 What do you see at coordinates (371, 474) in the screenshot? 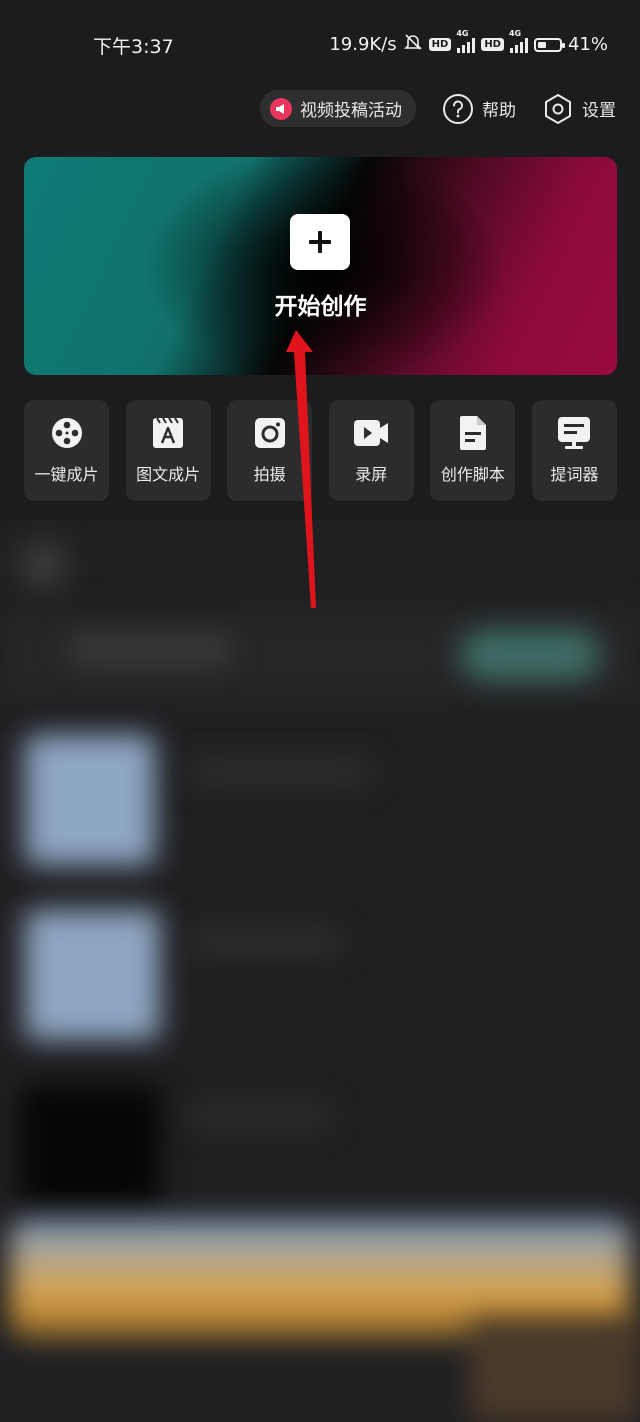
I see `tool-label: 录屏` at bounding box center [371, 474].